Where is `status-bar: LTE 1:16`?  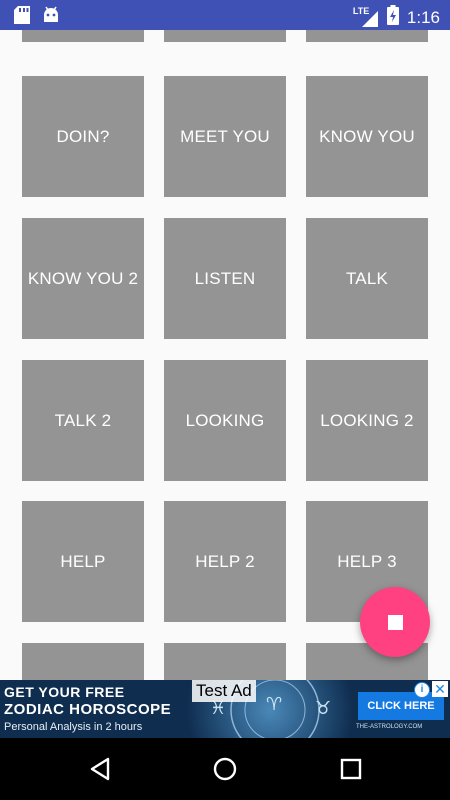
status-bar: LTE 1:16 is located at coordinates (225, 15).